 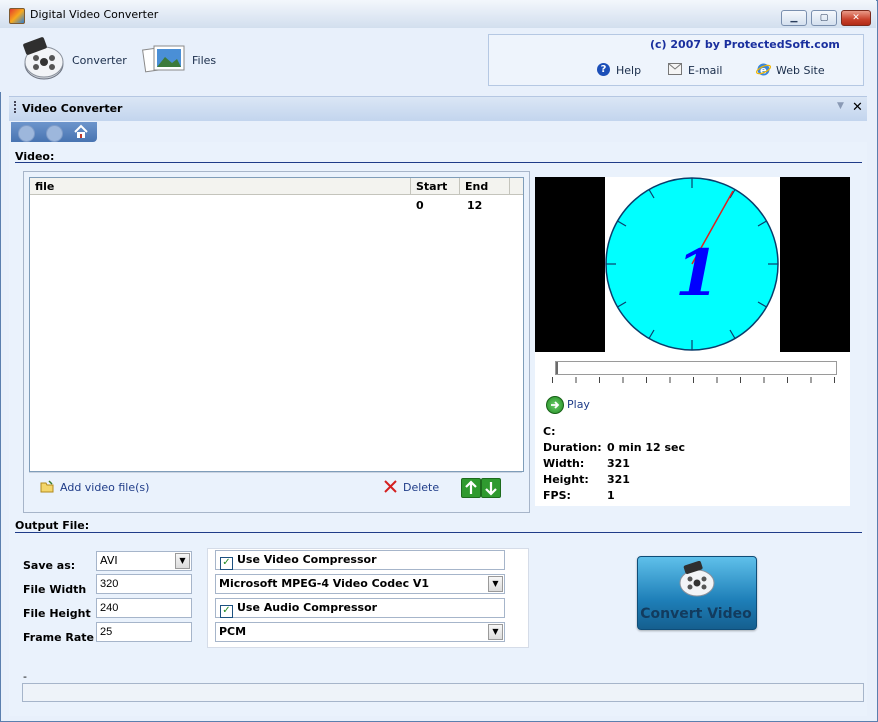 I want to click on maximize-button: ▢, so click(x=824, y=18).